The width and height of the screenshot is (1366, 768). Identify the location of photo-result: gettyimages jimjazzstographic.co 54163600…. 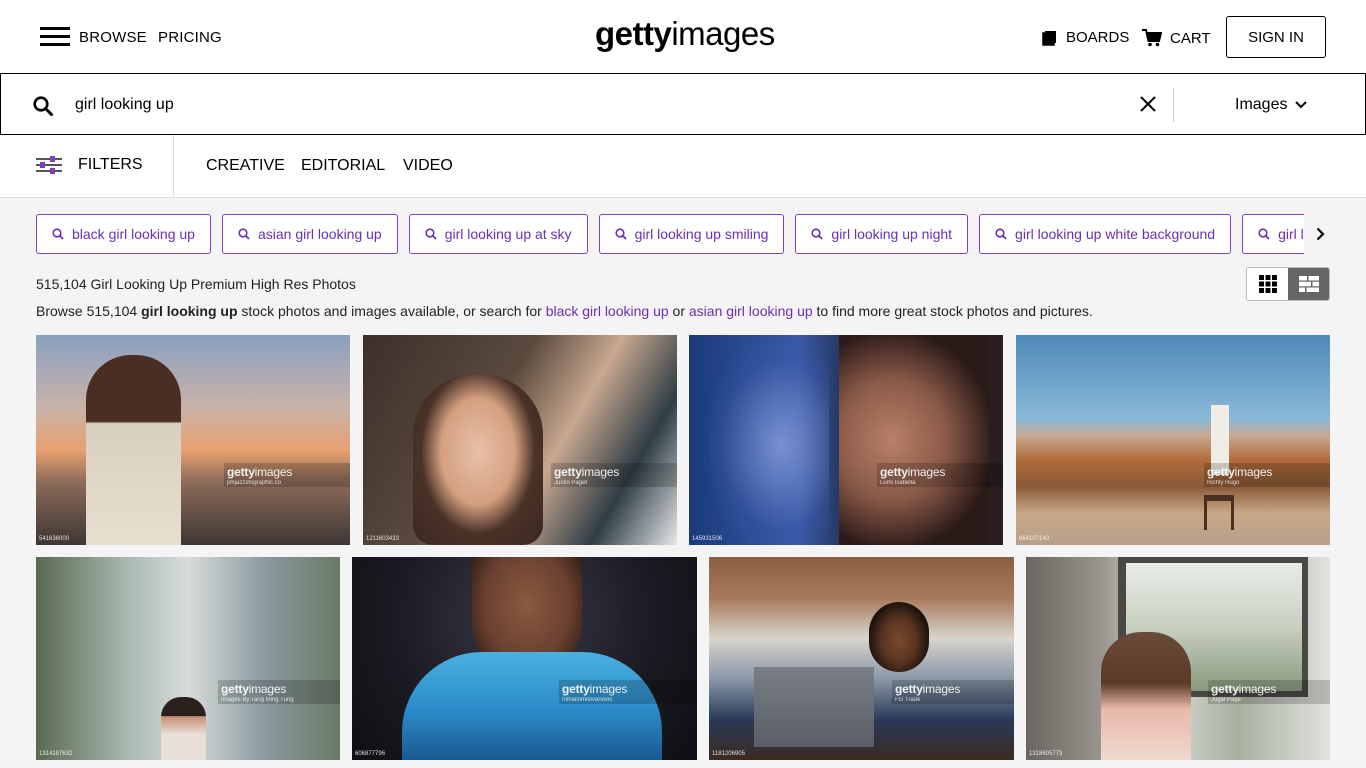
(193, 440).